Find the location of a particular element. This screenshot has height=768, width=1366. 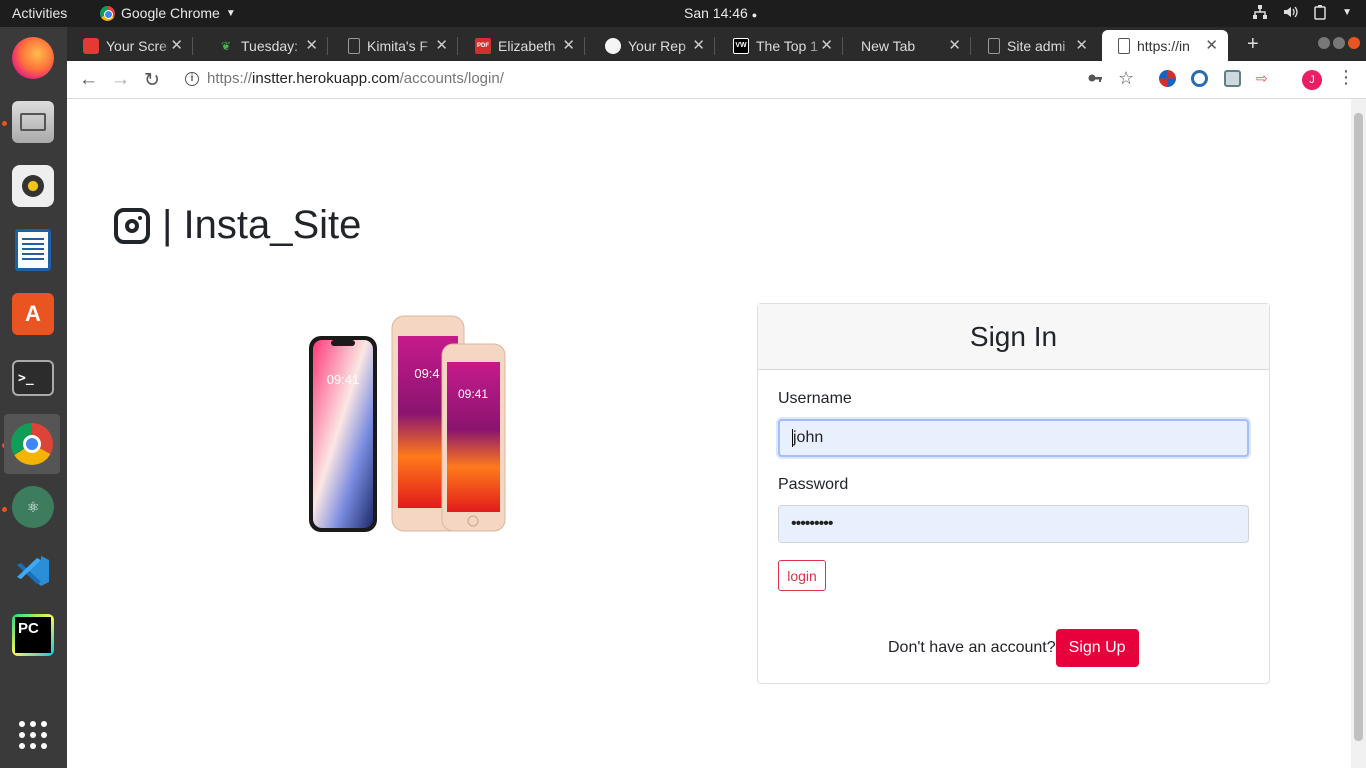

reload-button: ↻ is located at coordinates (152, 80).